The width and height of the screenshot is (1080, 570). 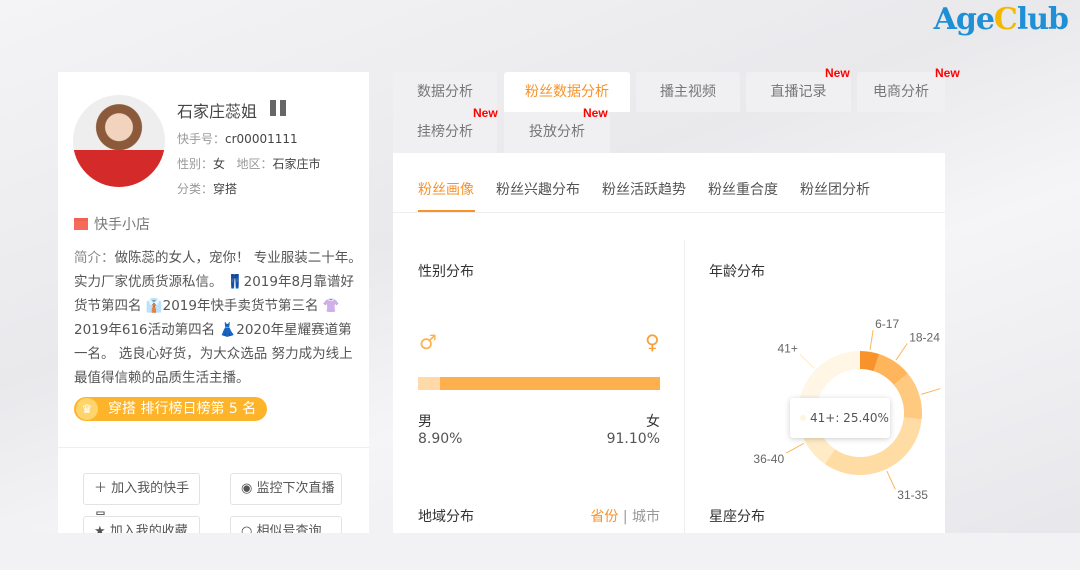 I want to click on profile-name: 石家庄蕊姐, so click(x=217, y=111).